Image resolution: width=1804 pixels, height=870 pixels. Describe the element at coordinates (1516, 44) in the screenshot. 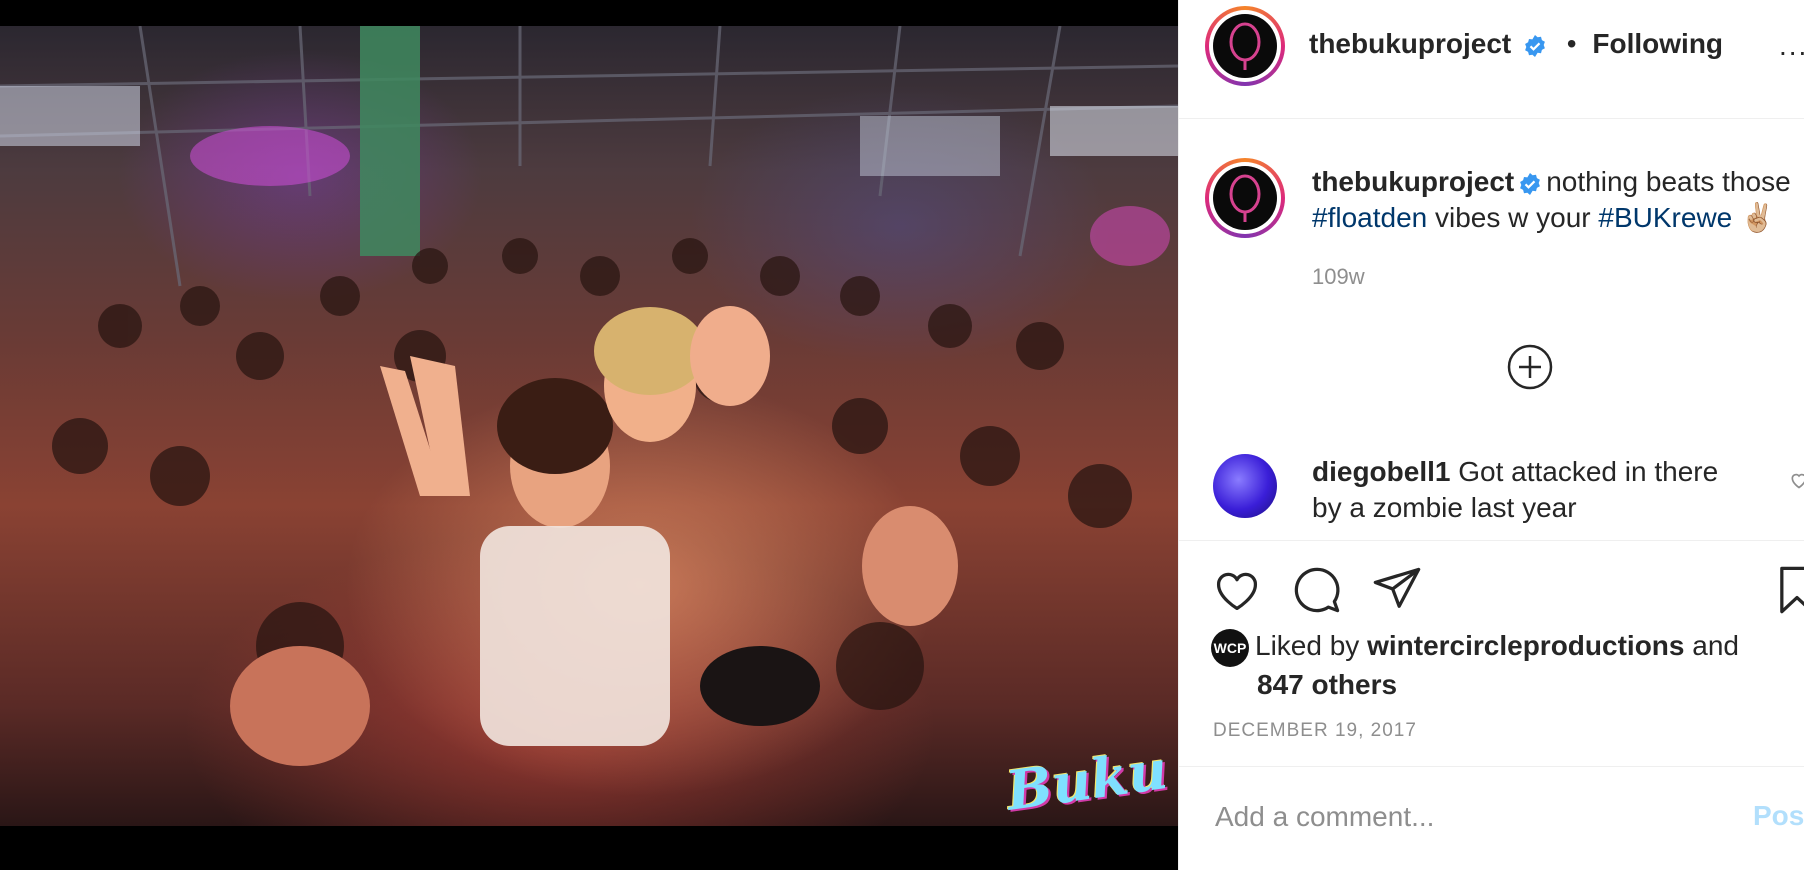

I see `post-header-line: thebukuproject • Following` at that location.